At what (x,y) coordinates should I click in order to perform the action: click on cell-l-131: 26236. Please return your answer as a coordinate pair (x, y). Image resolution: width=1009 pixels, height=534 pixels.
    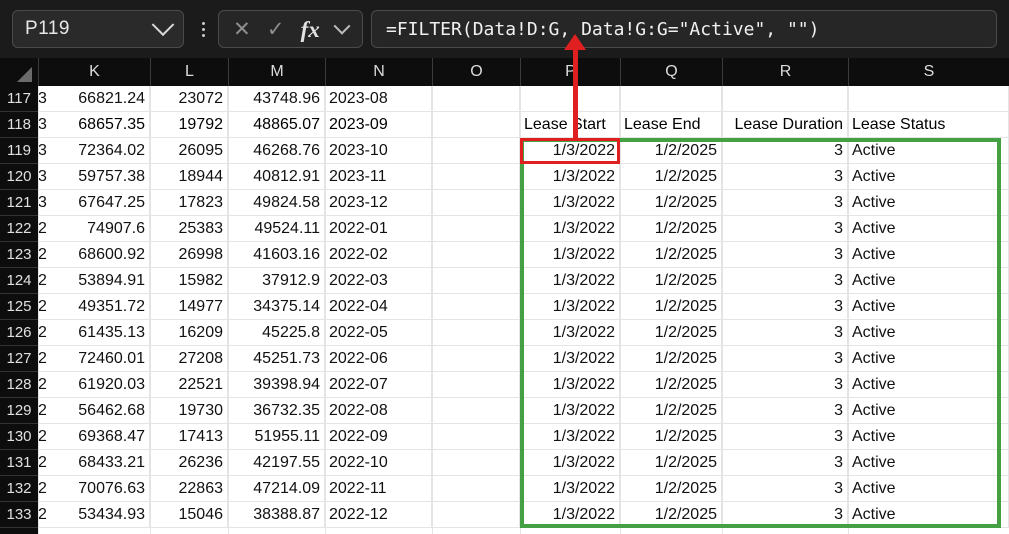
    Looking at the image, I should click on (189, 462).